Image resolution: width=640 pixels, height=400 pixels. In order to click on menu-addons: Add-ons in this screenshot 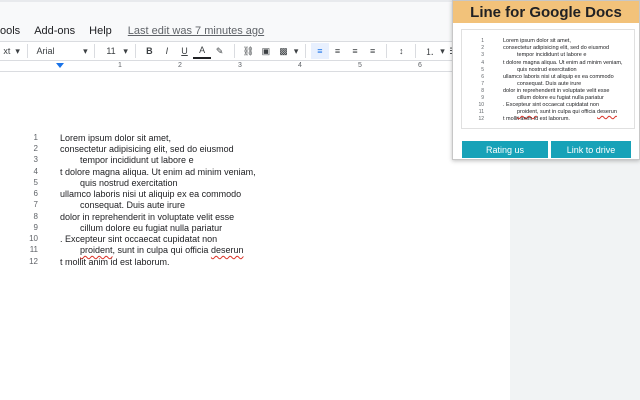, I will do `click(57, 31)`.